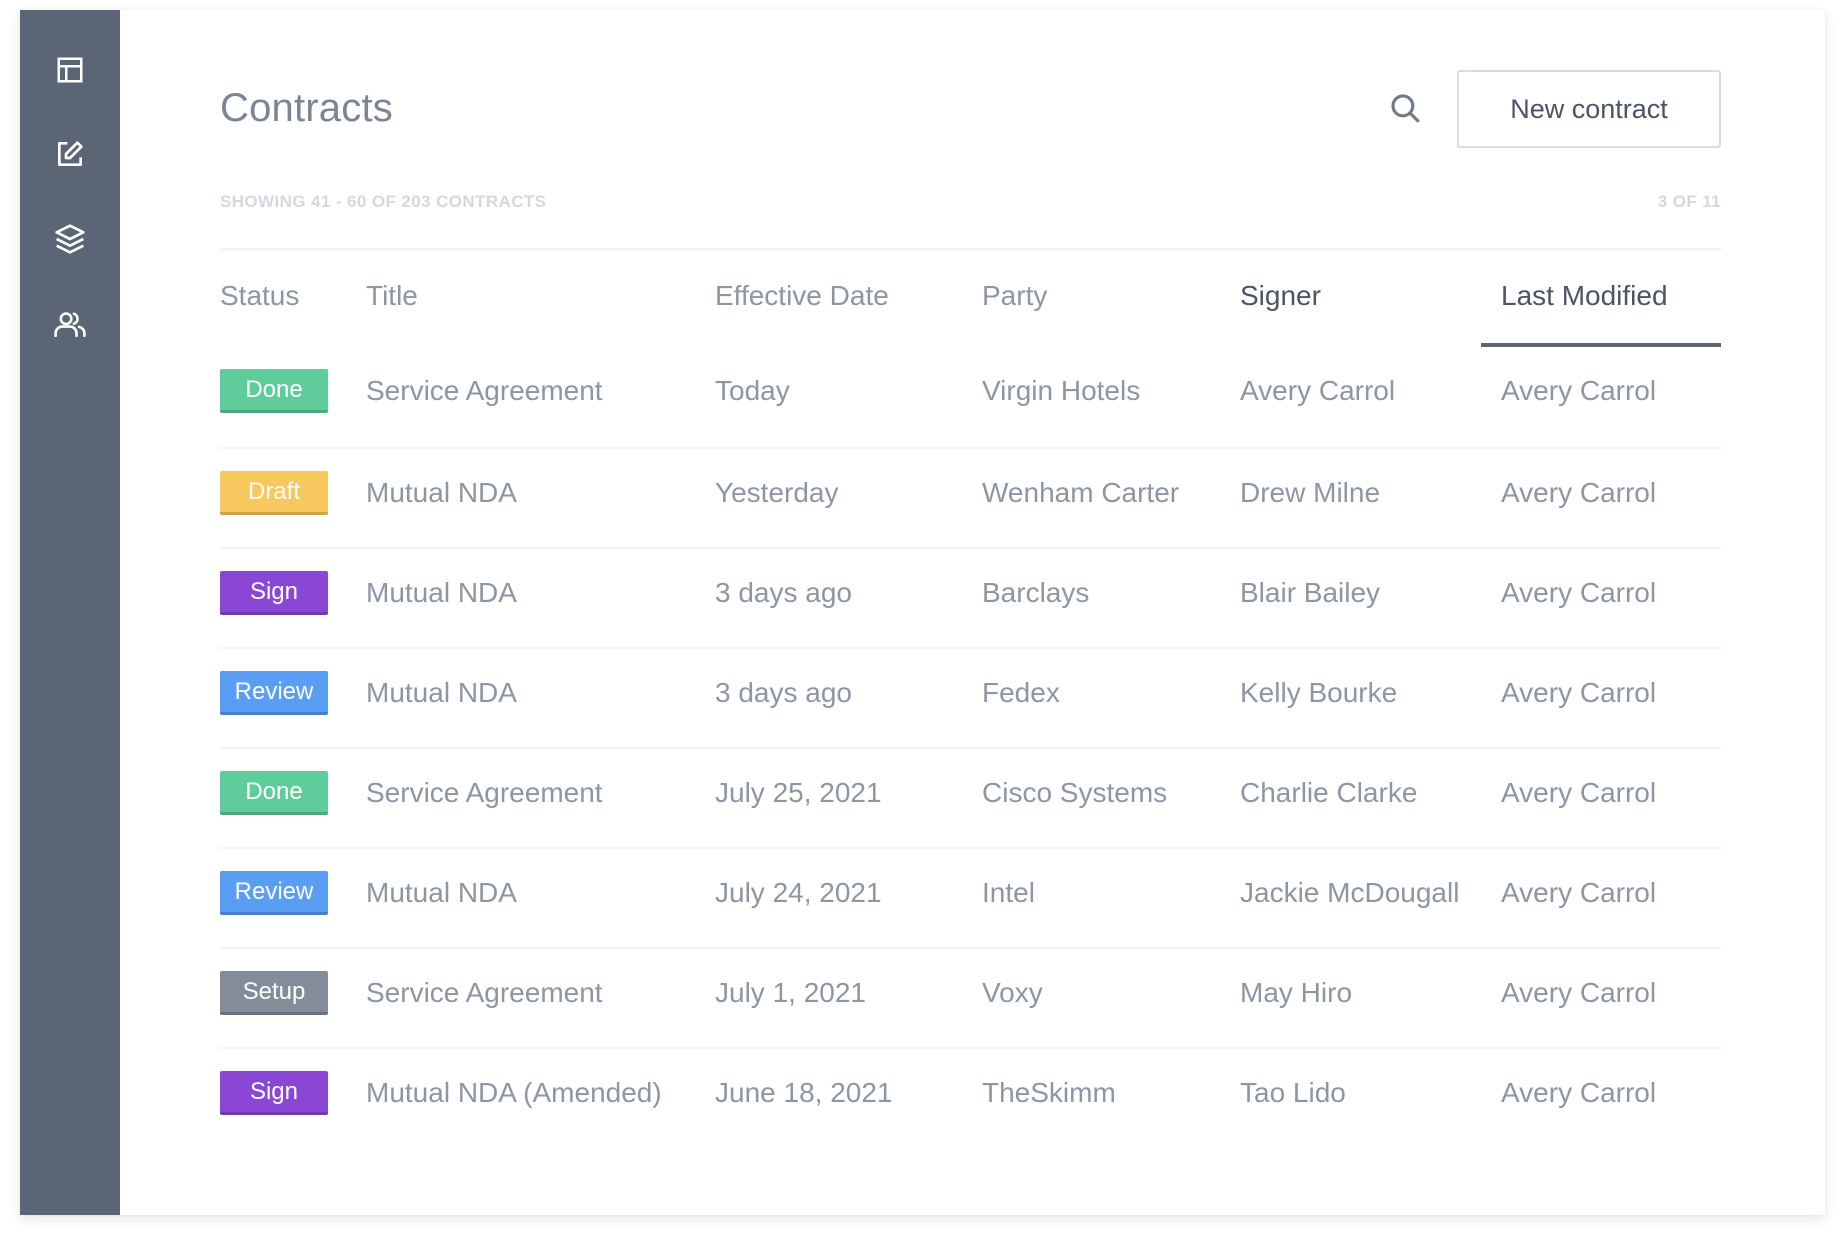 Image resolution: width=1840 pixels, height=1240 pixels. I want to click on sidebar-item-templates, so click(70, 239).